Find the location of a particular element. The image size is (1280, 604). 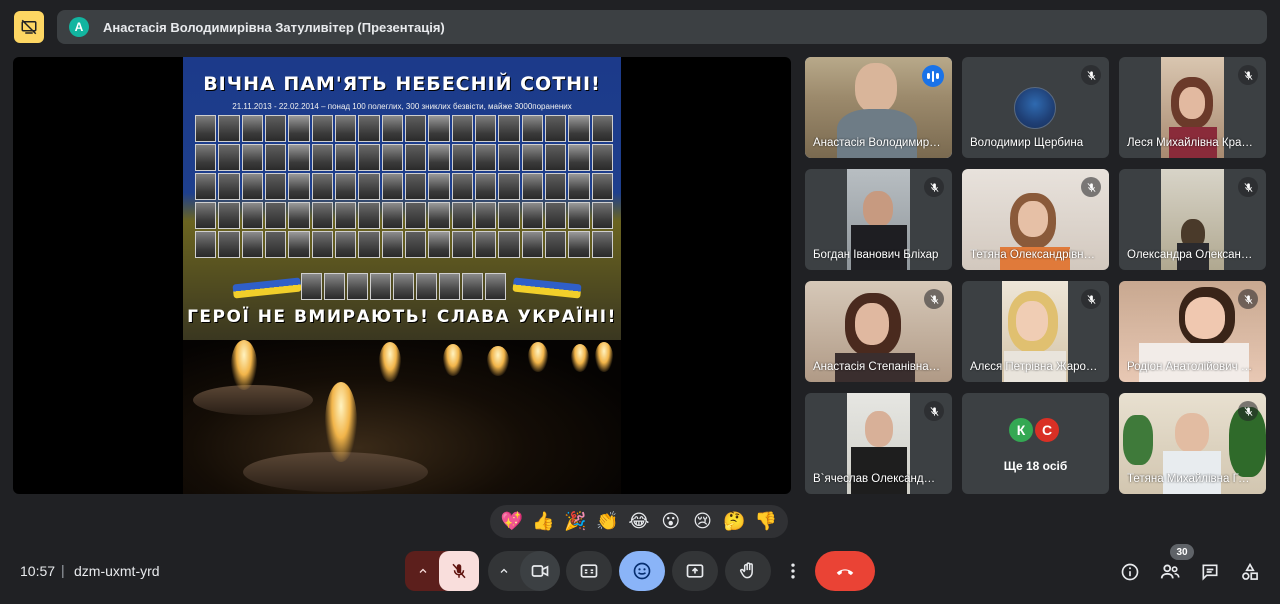

captions-button is located at coordinates (589, 571).